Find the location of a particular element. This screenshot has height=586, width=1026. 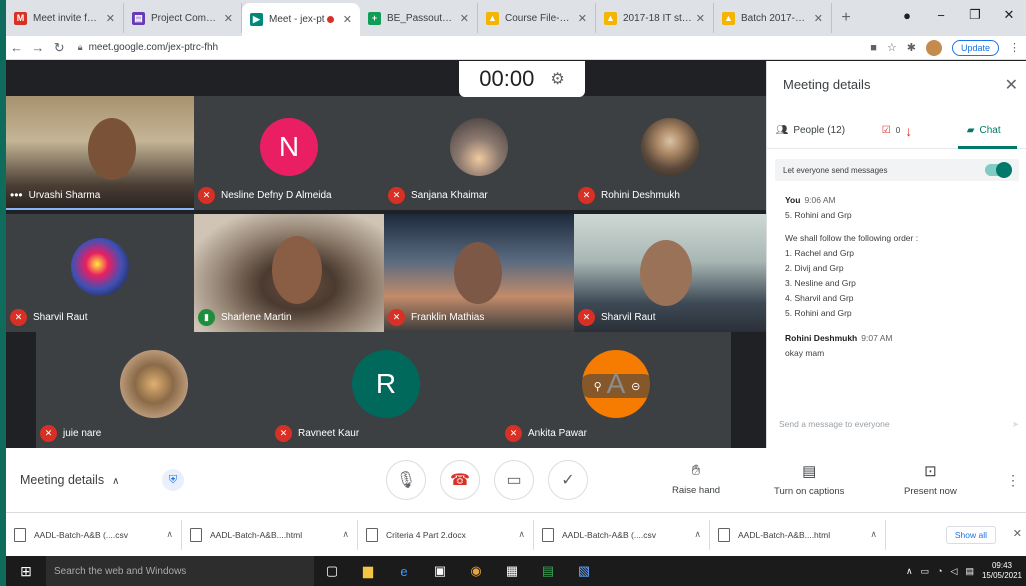

edge-icon: e is located at coordinates (404, 571).